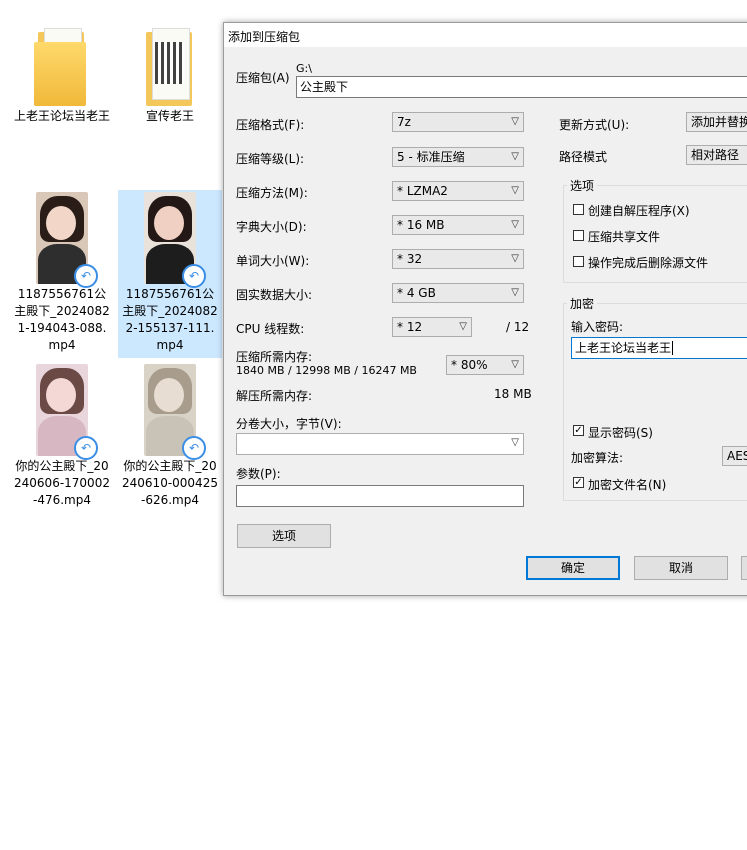  I want to click on cancel-button: 取消, so click(681, 568).